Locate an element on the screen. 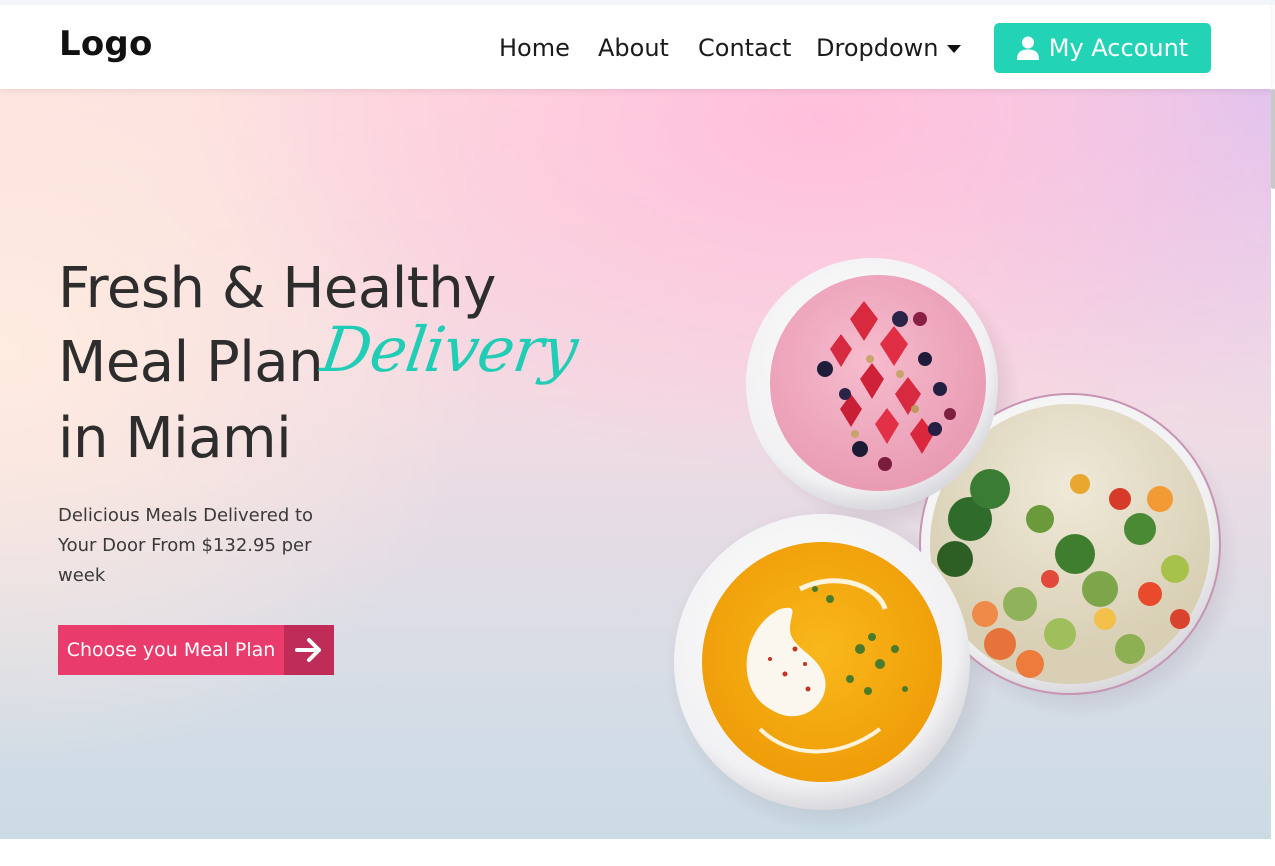 The image size is (1275, 866). nav-dropdown: Dropdown is located at coordinates (888, 48).